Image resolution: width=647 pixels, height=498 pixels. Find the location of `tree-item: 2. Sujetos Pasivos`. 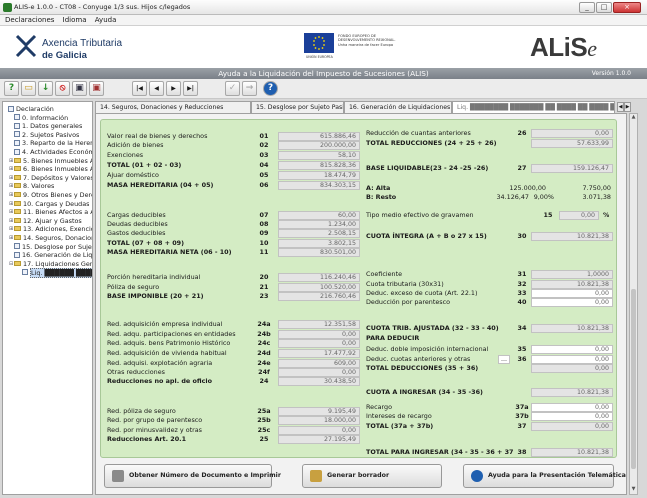

tree-item: 2. Sujetos Pasivos is located at coordinates (44, 135).